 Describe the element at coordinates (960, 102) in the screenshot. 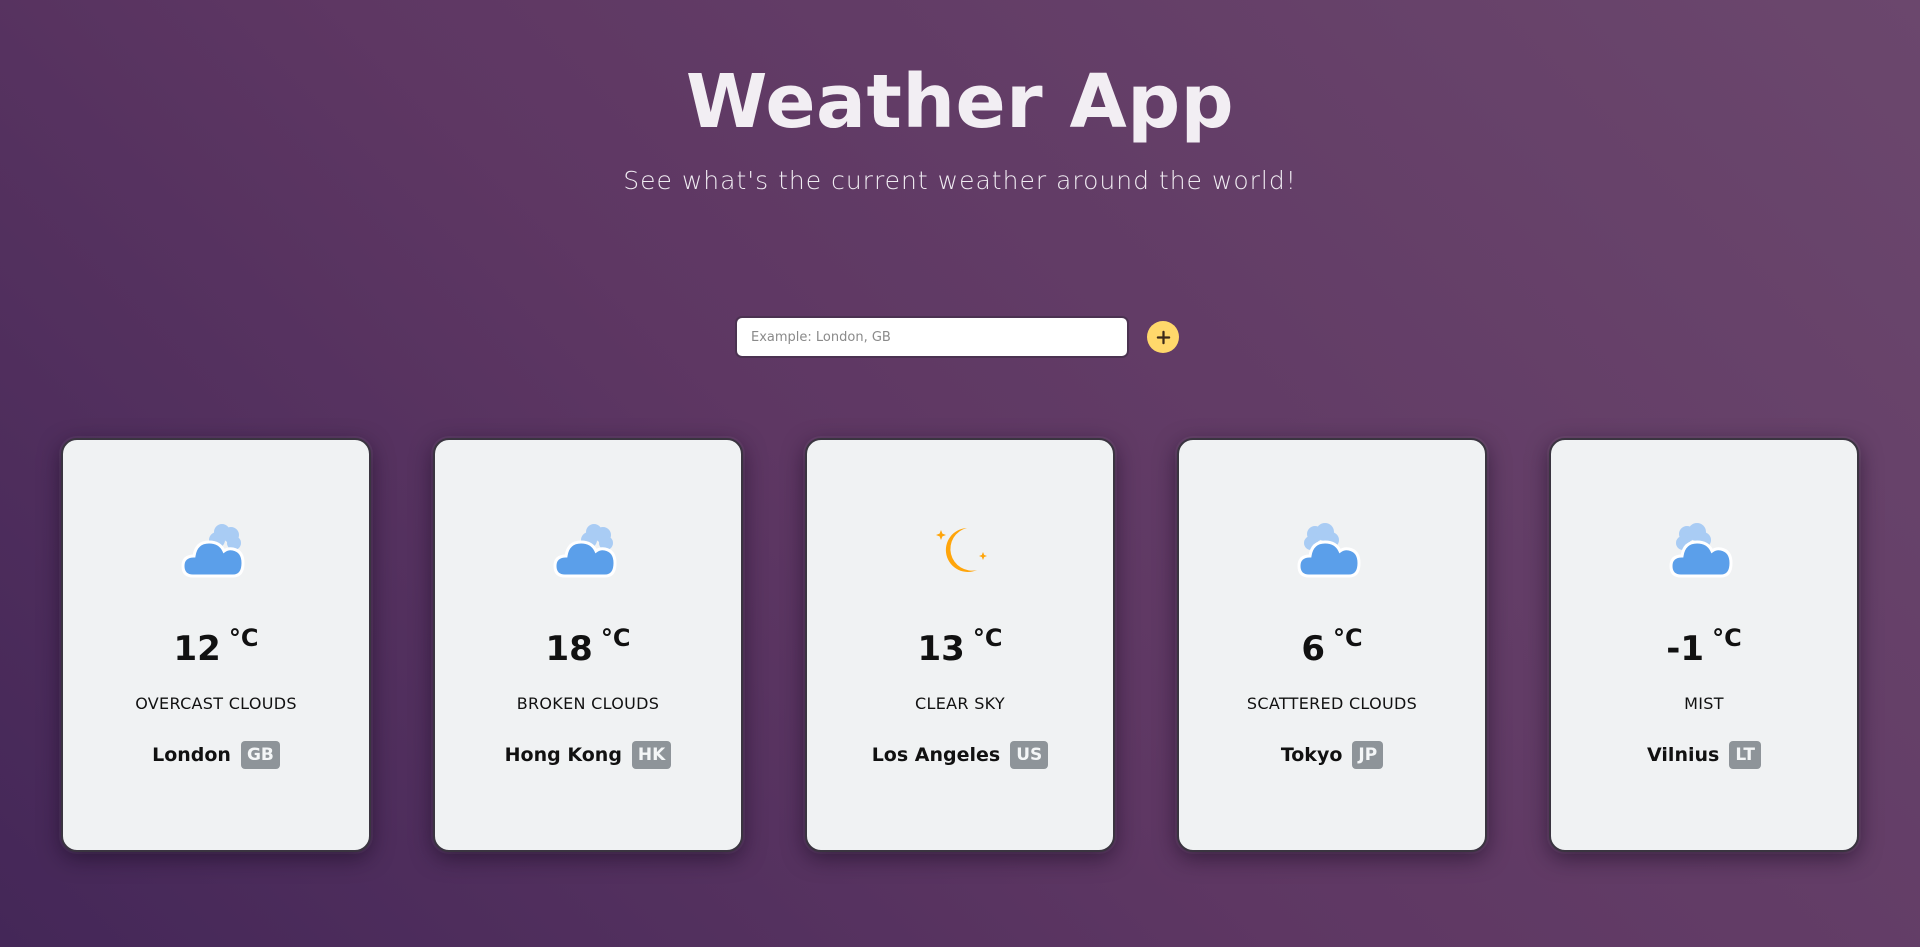

I see `page-title: Weather App` at that location.